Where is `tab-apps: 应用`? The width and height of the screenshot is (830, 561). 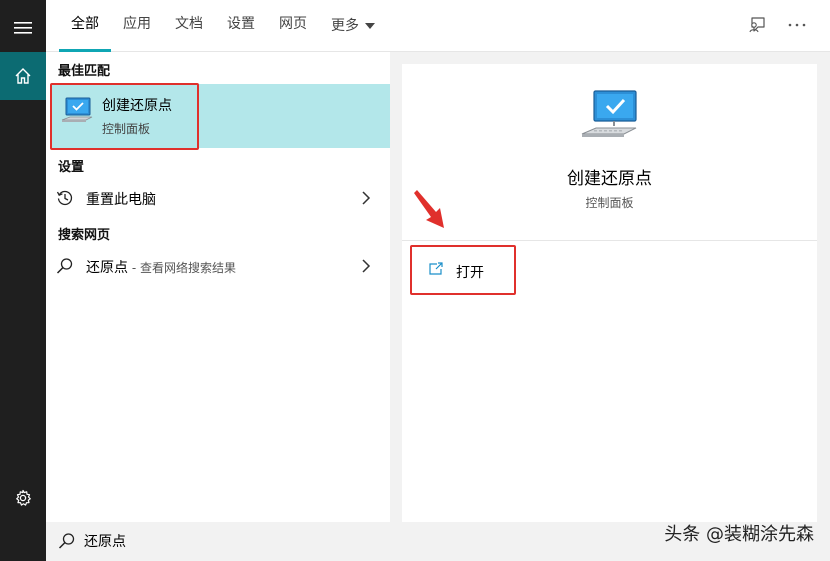 tab-apps: 应用 is located at coordinates (137, 26).